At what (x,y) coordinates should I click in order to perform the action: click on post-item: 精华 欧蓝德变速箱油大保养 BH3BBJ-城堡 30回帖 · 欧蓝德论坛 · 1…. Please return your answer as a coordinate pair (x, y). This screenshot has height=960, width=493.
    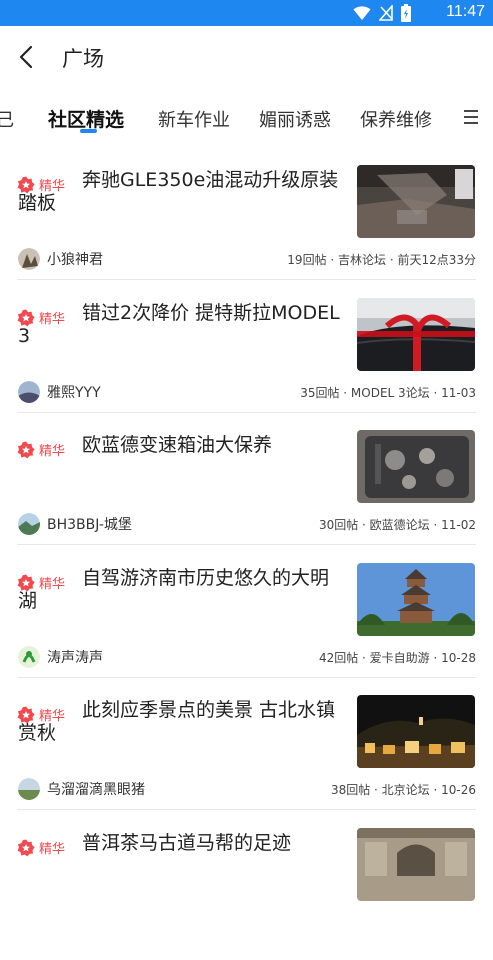
    Looking at the image, I should click on (246, 496).